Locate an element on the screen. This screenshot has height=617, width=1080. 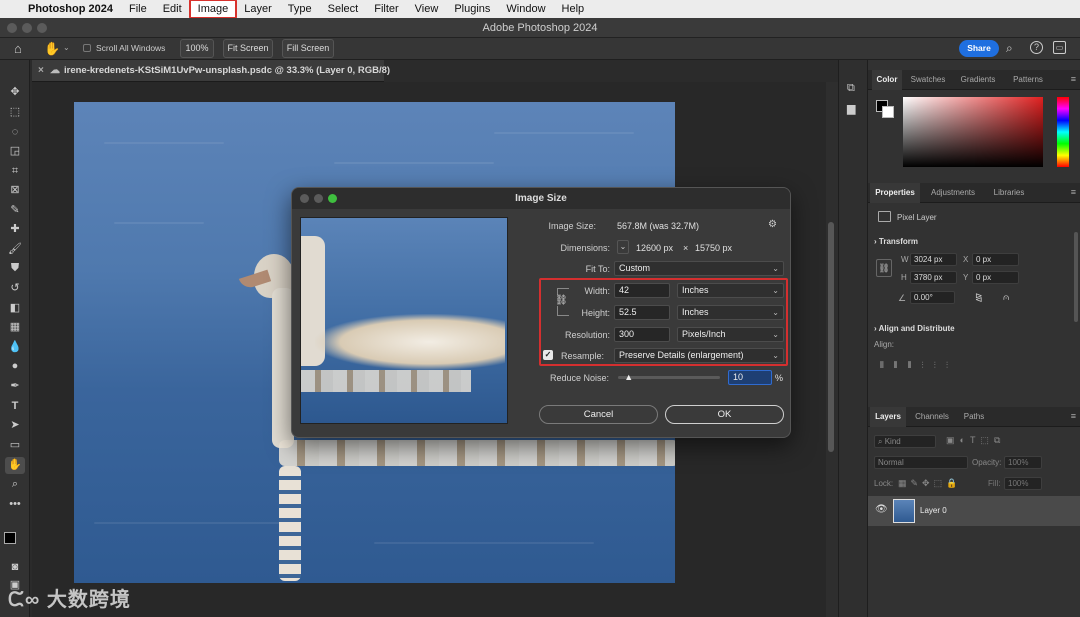
settings-gear-icon: ⚙ is located at coordinates (772, 224).